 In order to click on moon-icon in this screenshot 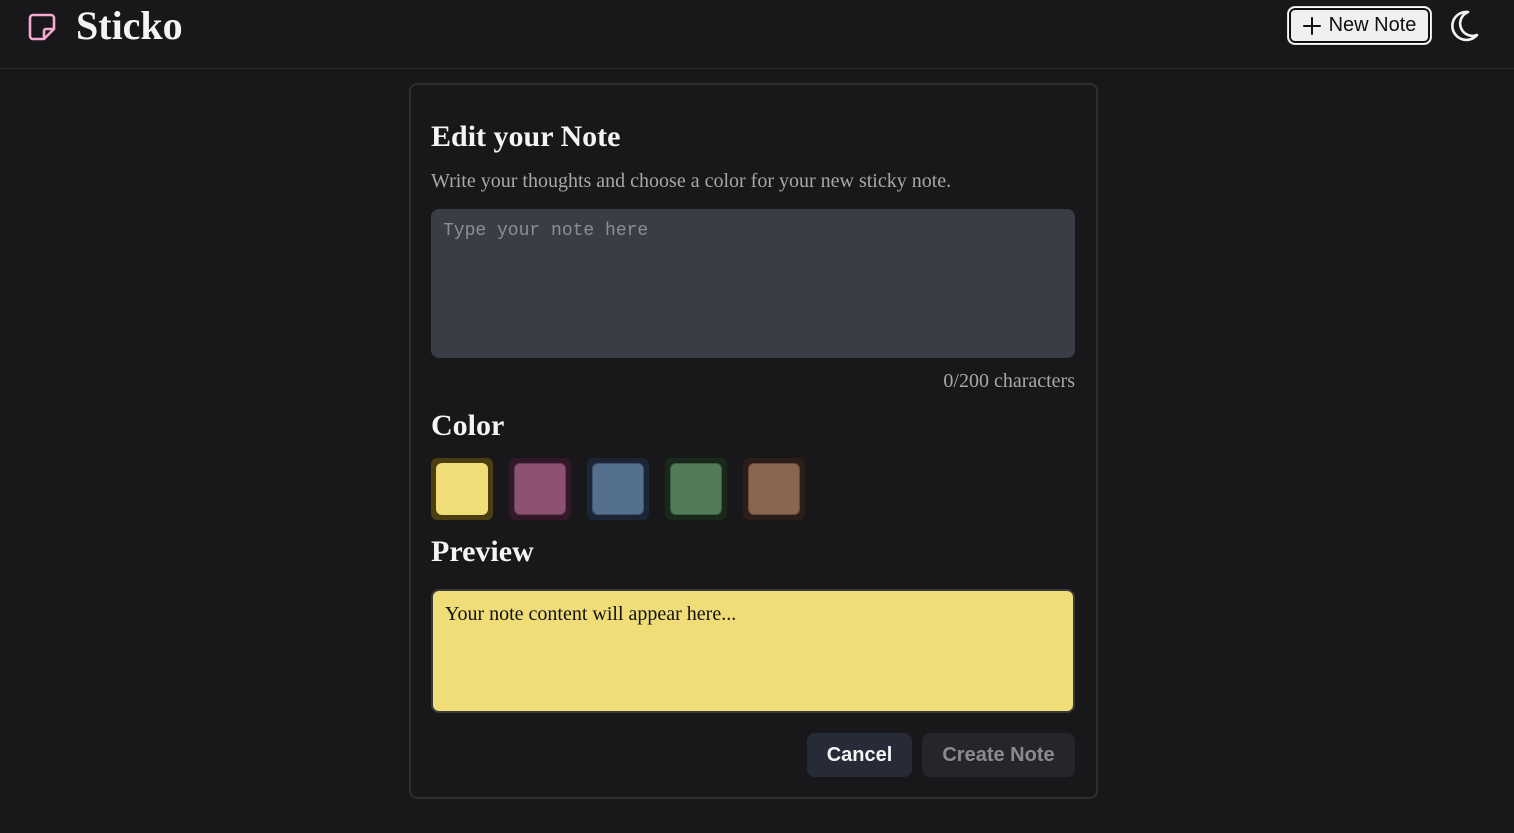, I will do `click(1464, 26)`.